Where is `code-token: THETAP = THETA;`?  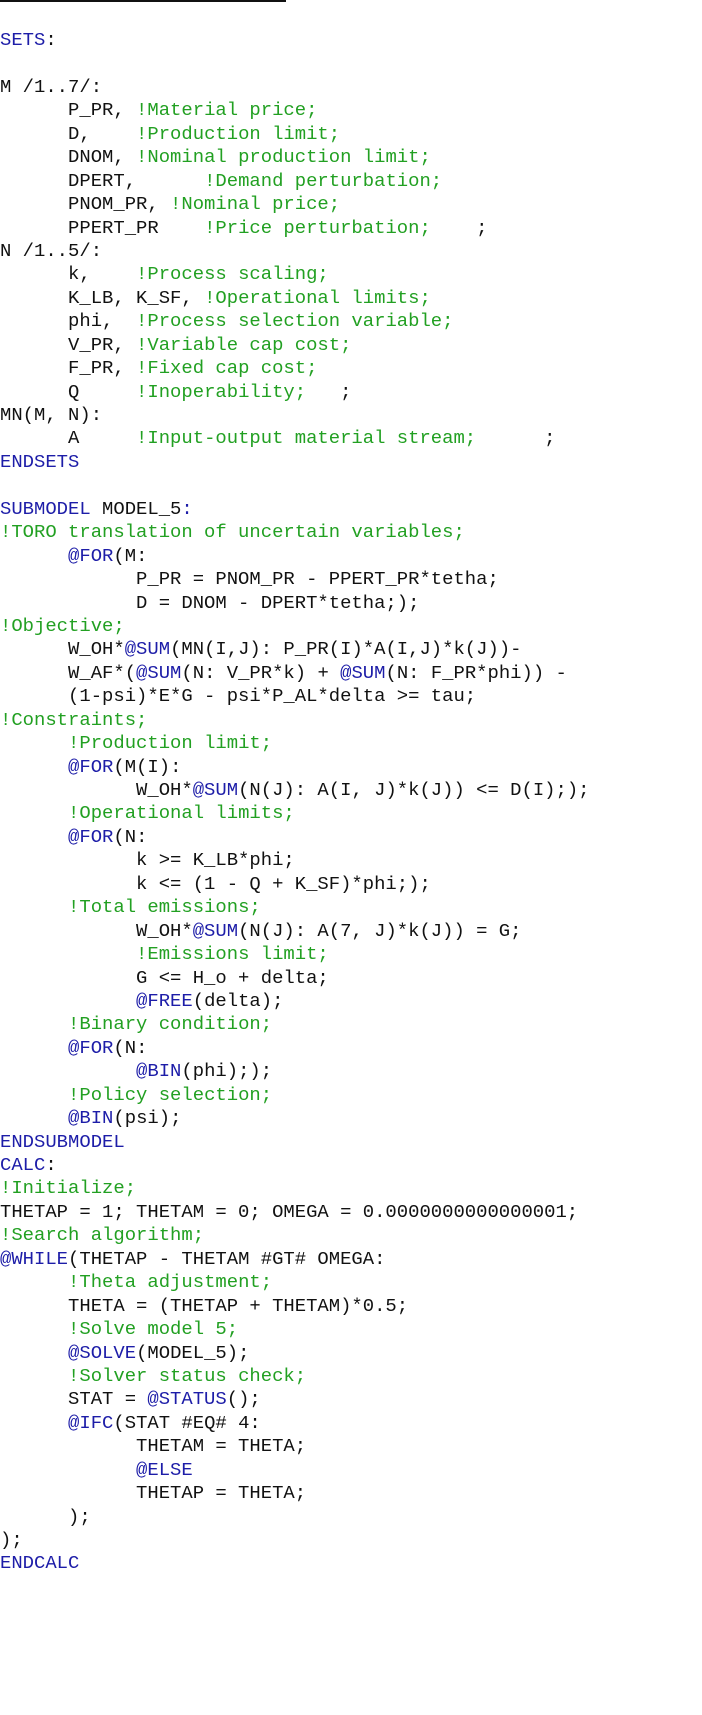 code-token: THETAP = THETA; is located at coordinates (153, 1493).